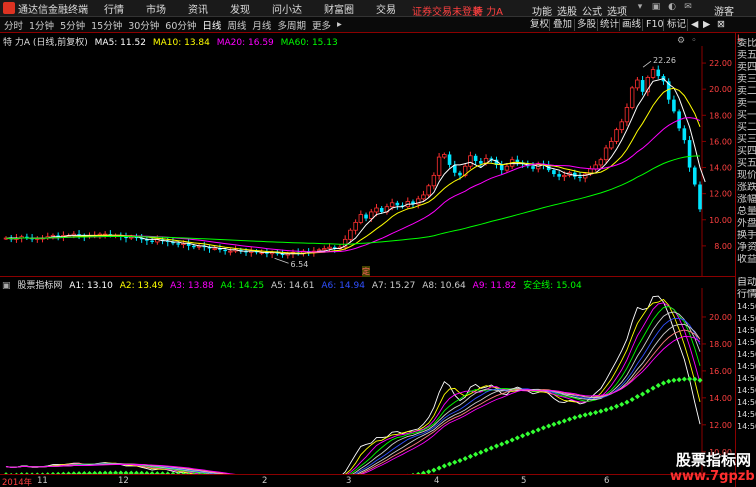 This screenshot has width=756, height=487. I want to click on menu-hangqing: 行情, so click(114, 8).